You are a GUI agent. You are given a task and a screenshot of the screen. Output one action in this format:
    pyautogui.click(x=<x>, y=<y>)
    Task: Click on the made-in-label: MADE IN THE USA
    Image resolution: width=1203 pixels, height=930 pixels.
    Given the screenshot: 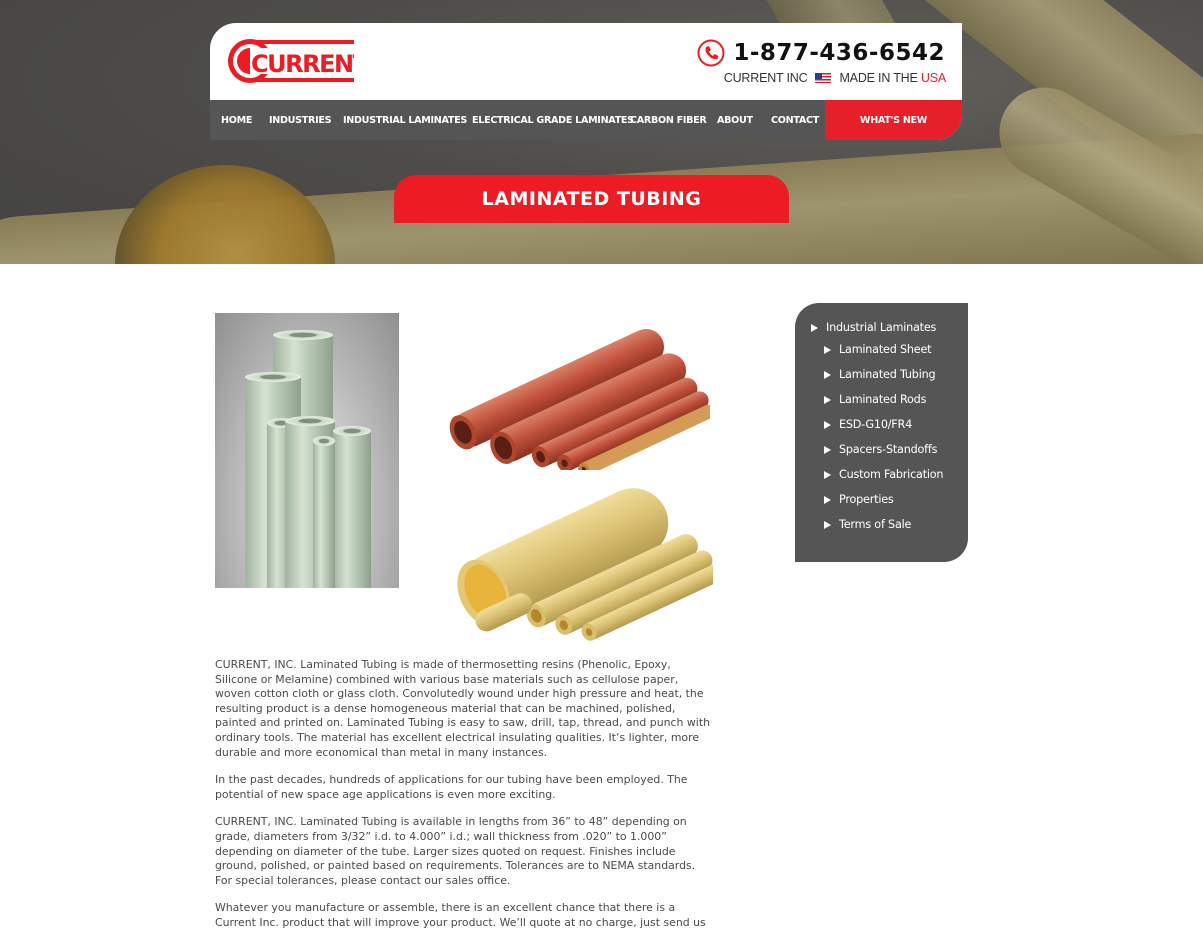 What is the action you would take?
    pyautogui.click(x=892, y=78)
    